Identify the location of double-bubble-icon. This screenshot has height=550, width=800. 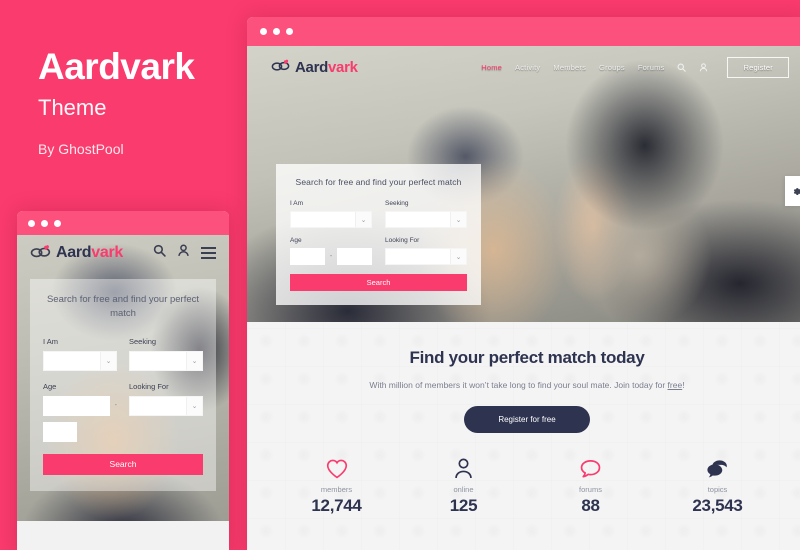
(717, 466).